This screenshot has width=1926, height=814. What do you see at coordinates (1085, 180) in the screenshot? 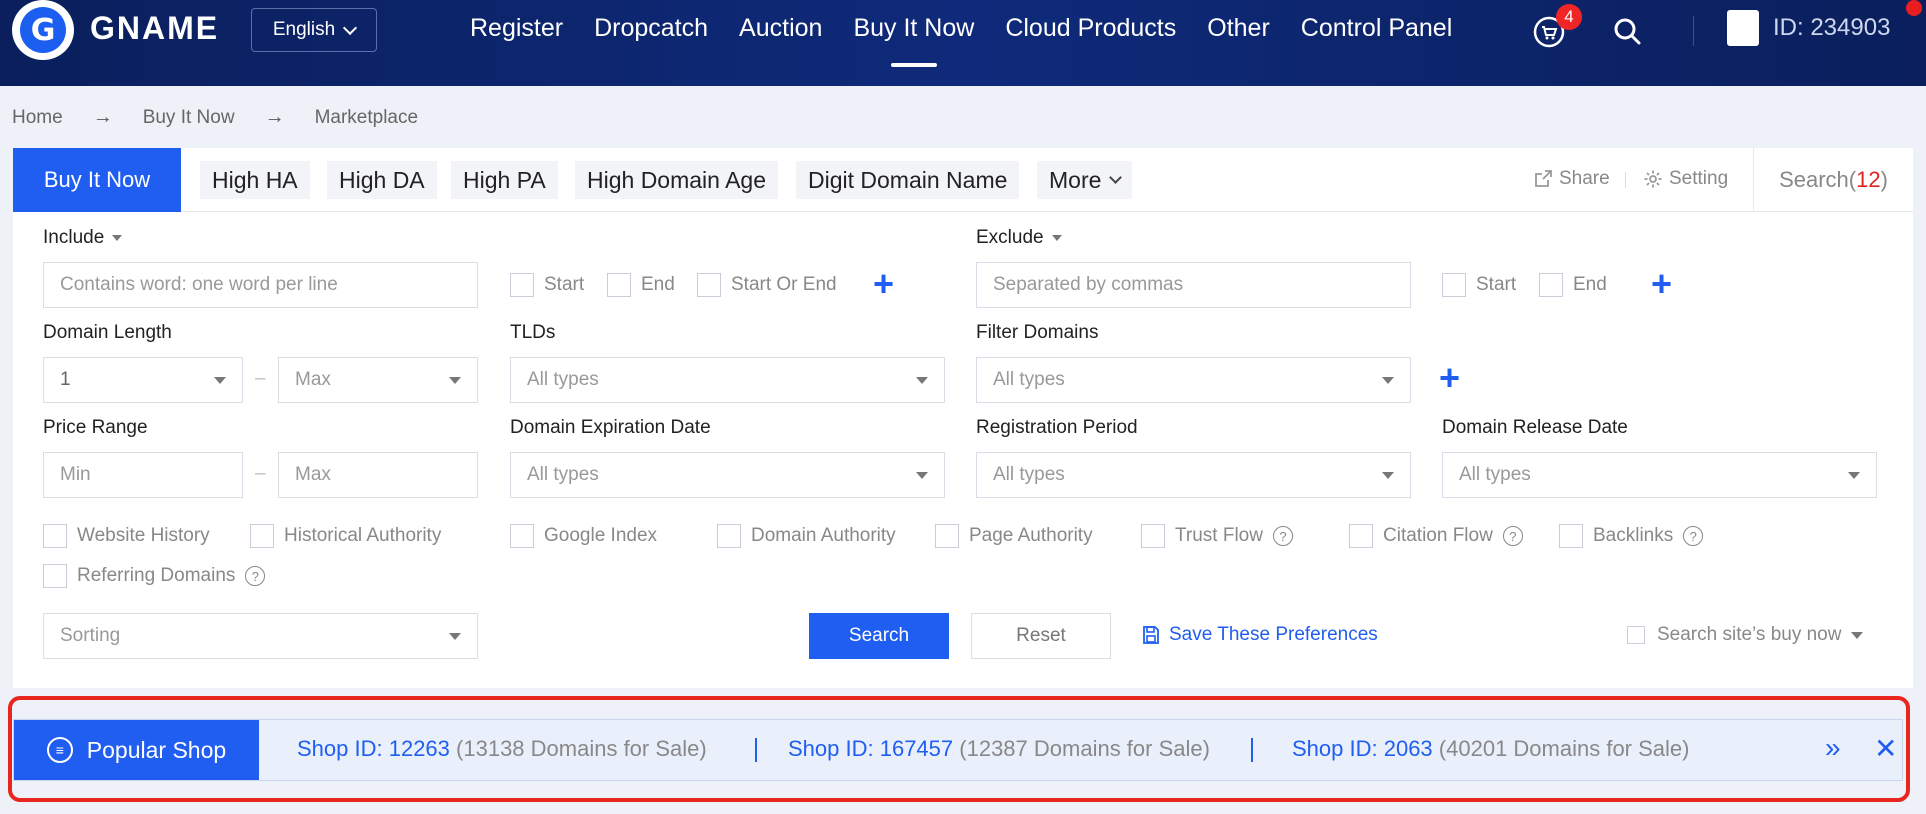
I see `tab-more: More` at bounding box center [1085, 180].